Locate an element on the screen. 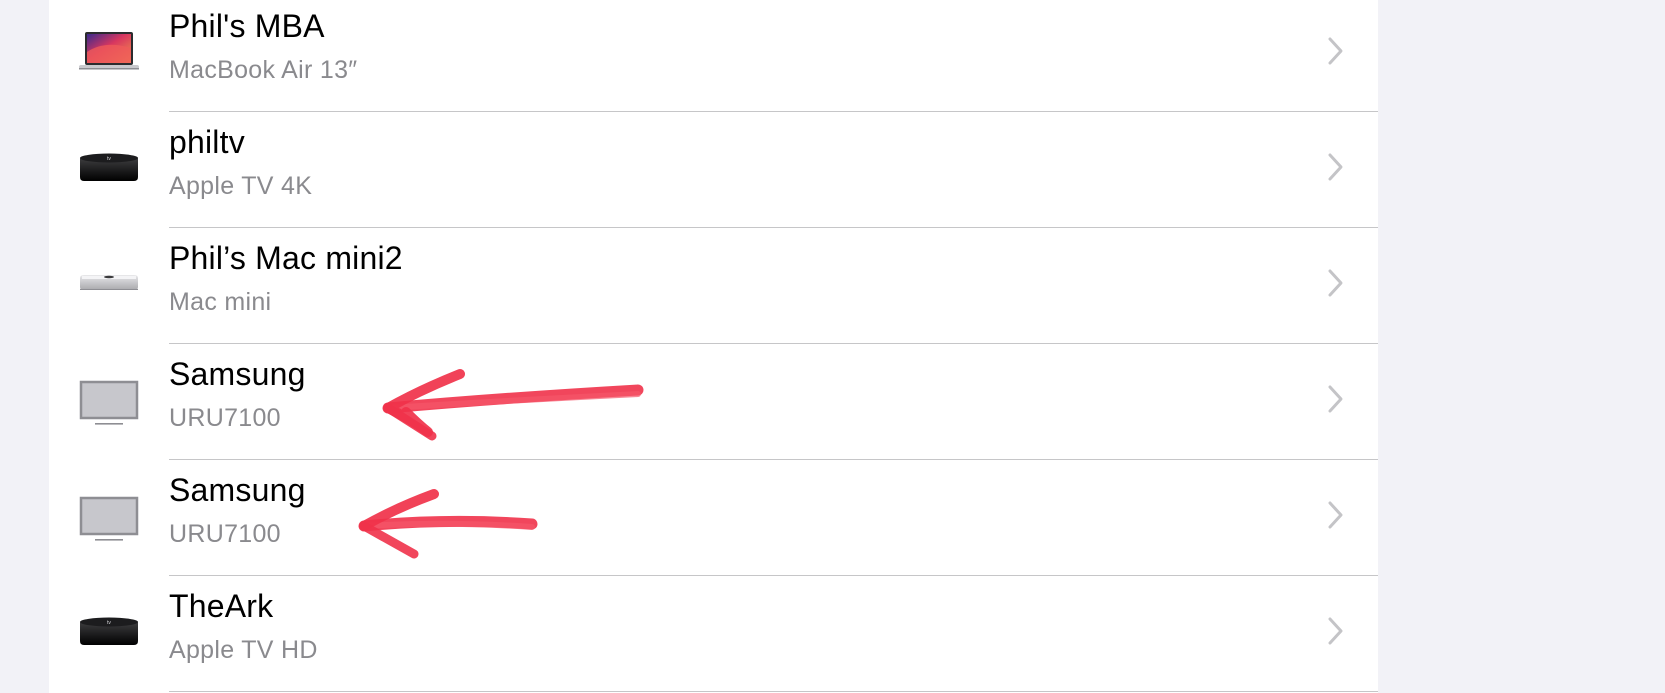  device-model: Mac mini is located at coordinates (220, 302).